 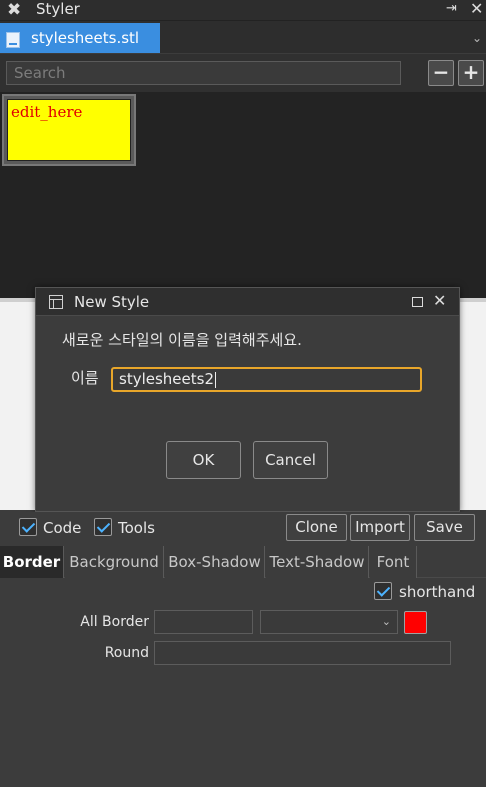 I want to click on window-title: Styler, so click(x=58, y=9).